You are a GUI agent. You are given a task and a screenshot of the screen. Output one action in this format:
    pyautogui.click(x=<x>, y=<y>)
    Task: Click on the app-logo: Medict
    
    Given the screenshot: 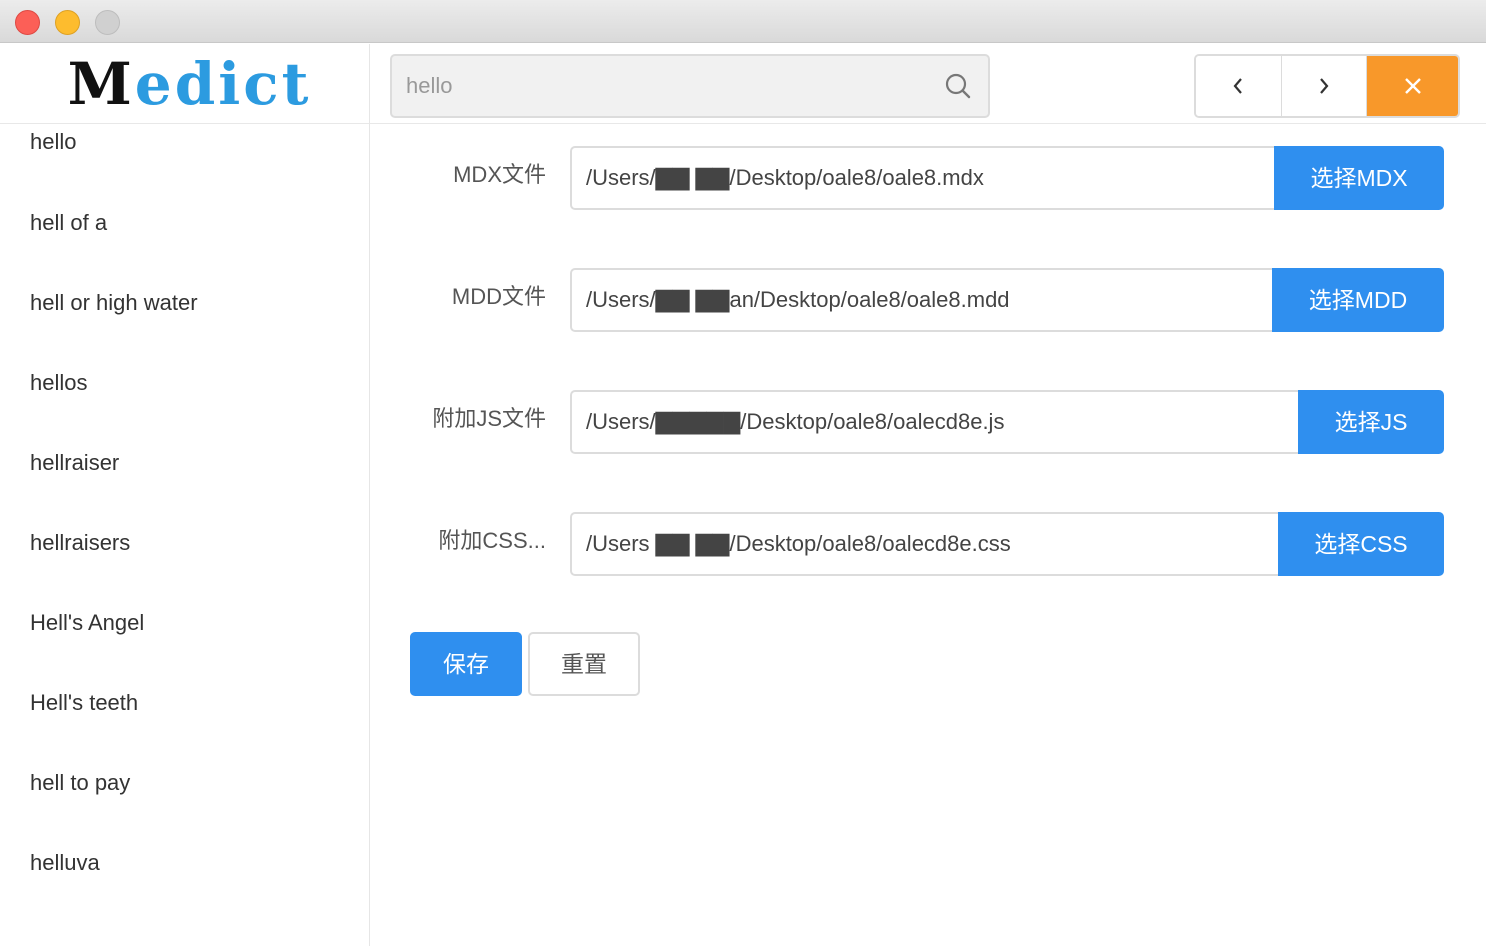 What is the action you would take?
    pyautogui.click(x=184, y=84)
    